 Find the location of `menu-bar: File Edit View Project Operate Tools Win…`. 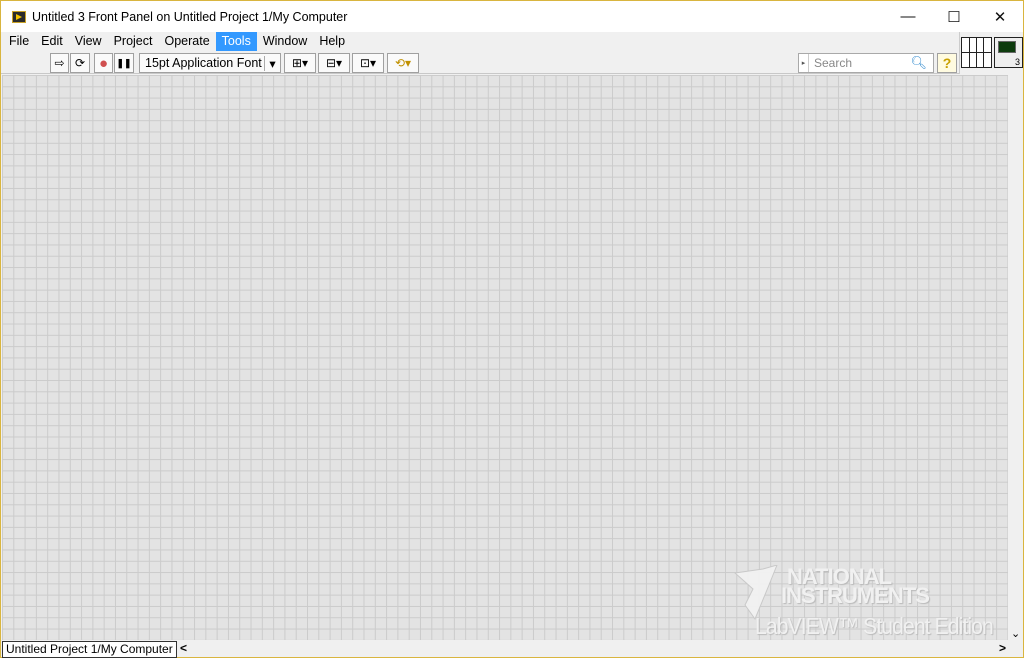

menu-bar: File Edit View Project Operate Tools Win… is located at coordinates (480, 41).